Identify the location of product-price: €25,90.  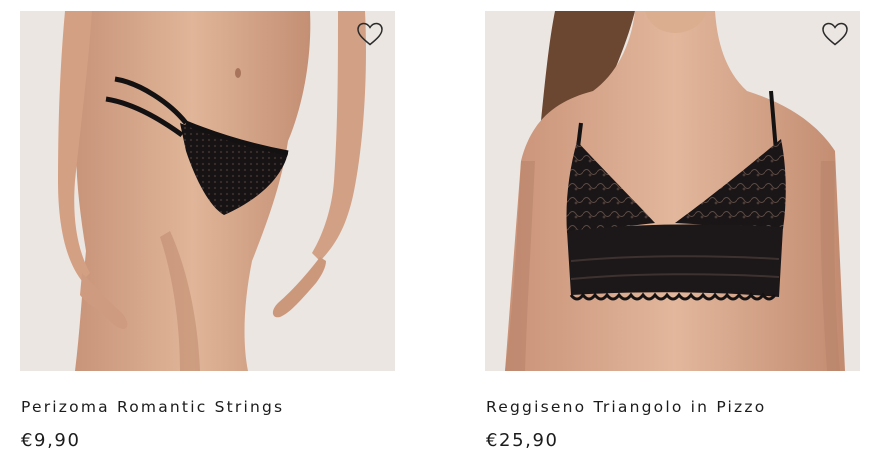
(522, 440).